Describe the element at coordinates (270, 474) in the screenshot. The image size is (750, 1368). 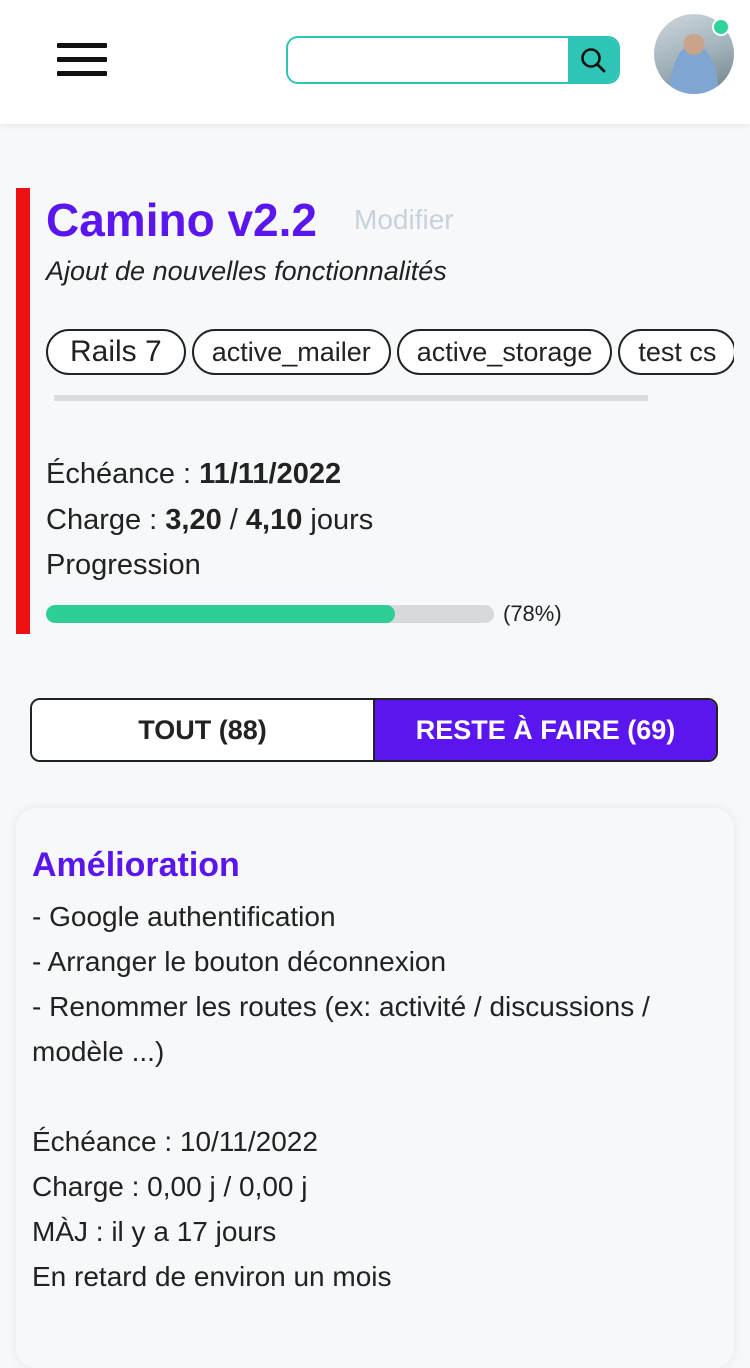
I see `deadline-value: 11/11/2022` at that location.